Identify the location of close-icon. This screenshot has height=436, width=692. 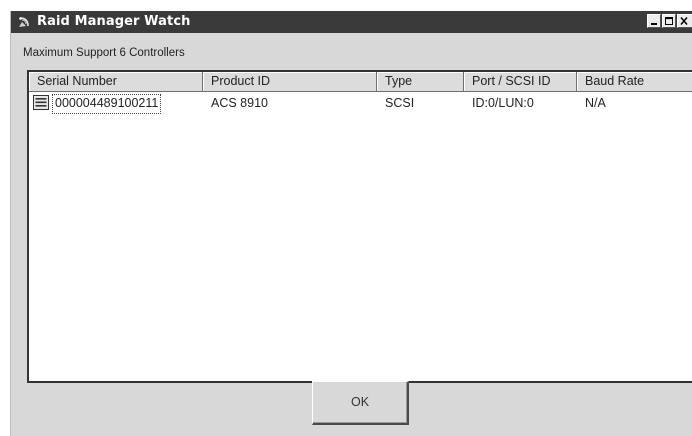
(684, 21).